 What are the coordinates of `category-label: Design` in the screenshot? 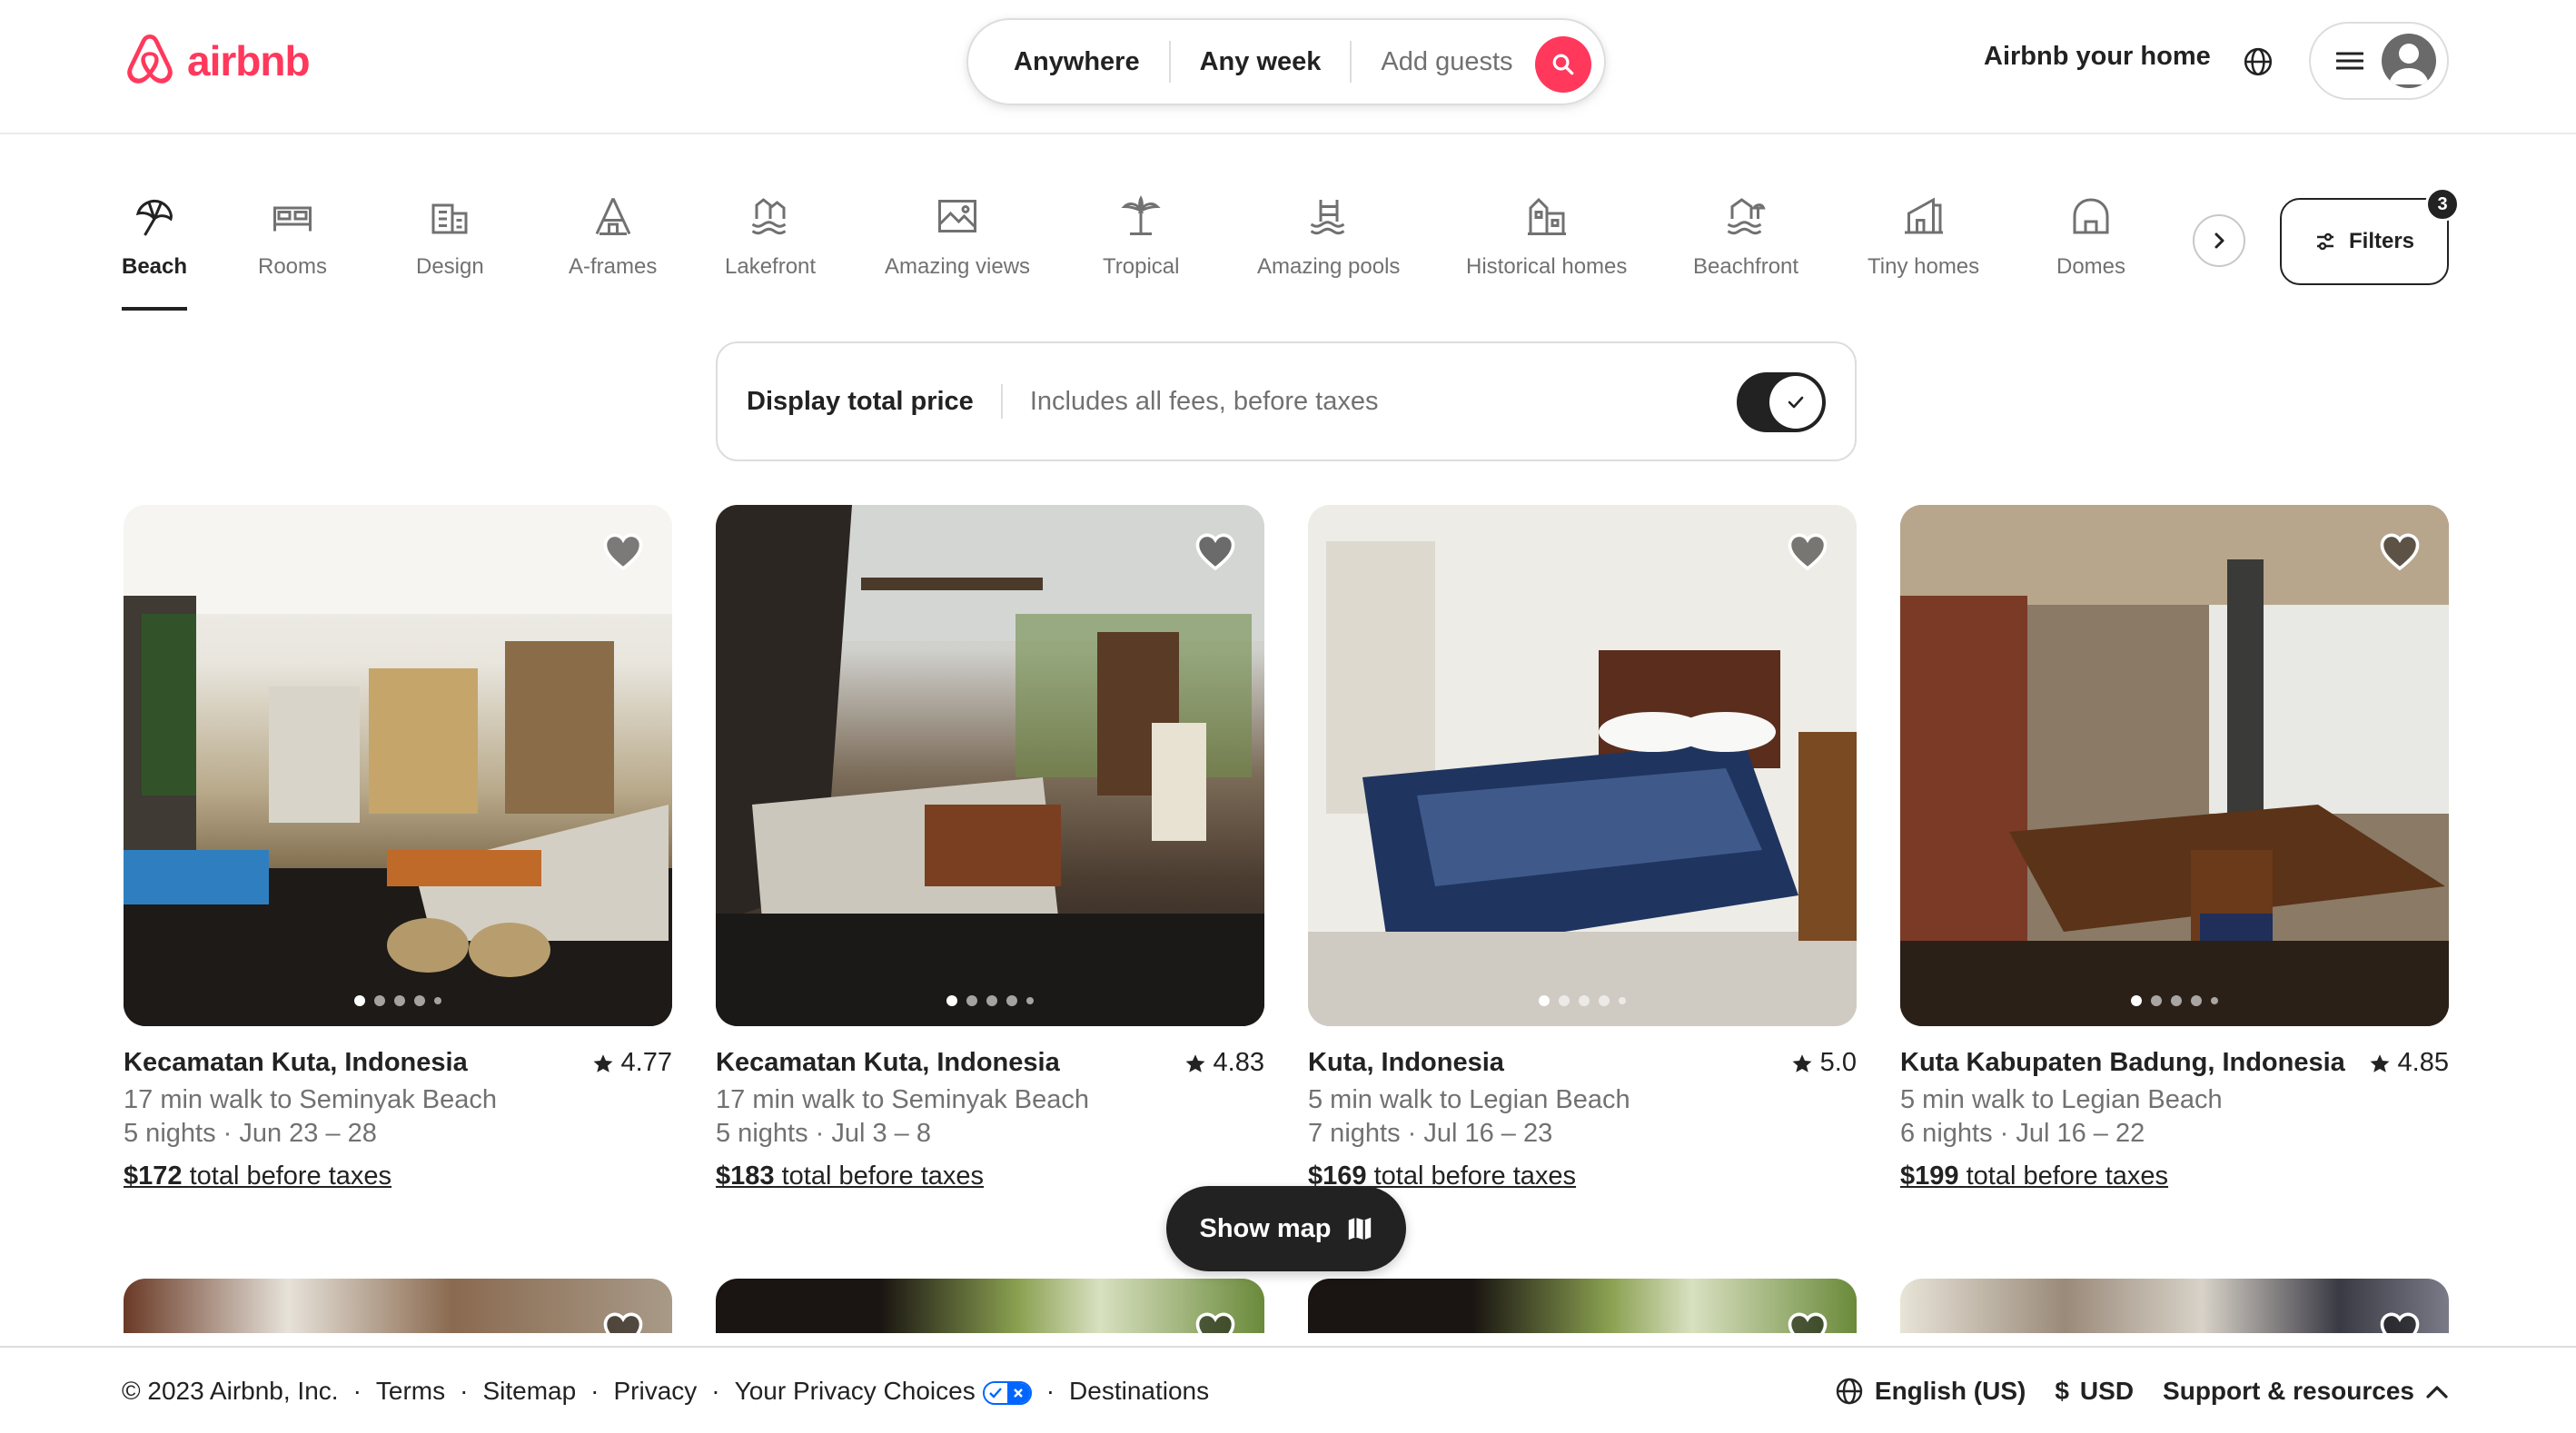 It's located at (450, 266).